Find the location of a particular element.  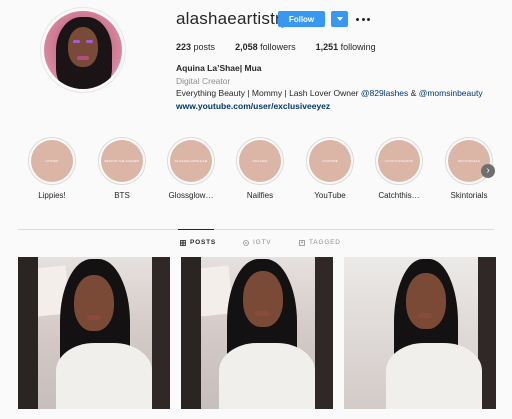

highlight-item: BEHIND THE SCENES BTS is located at coordinates (122, 168).